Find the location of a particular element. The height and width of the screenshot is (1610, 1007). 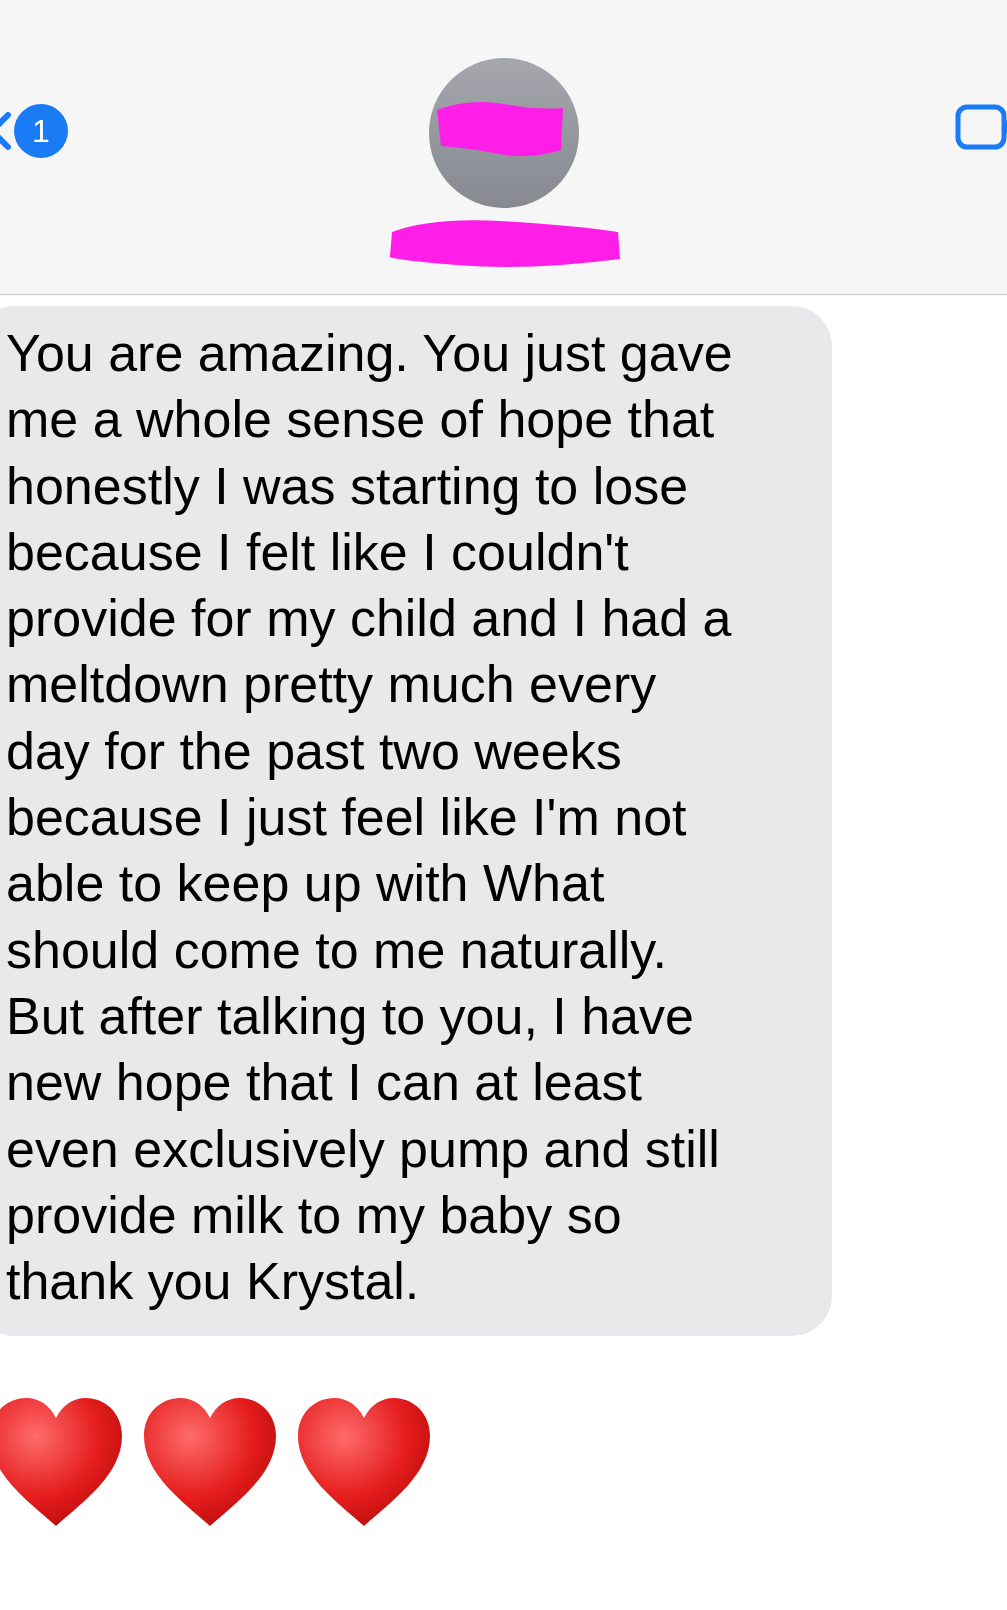

unread-badge: 1 is located at coordinates (41, 131).